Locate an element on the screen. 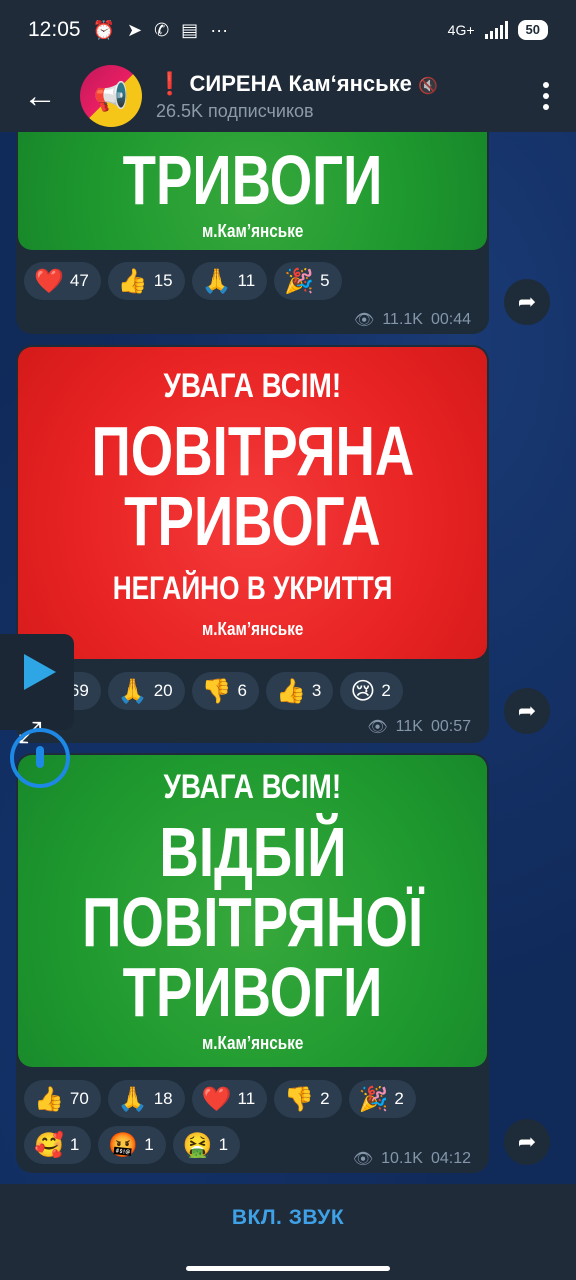 The width and height of the screenshot is (576, 1280). poster-headline: ТРИВОГИ is located at coordinates (252, 179).